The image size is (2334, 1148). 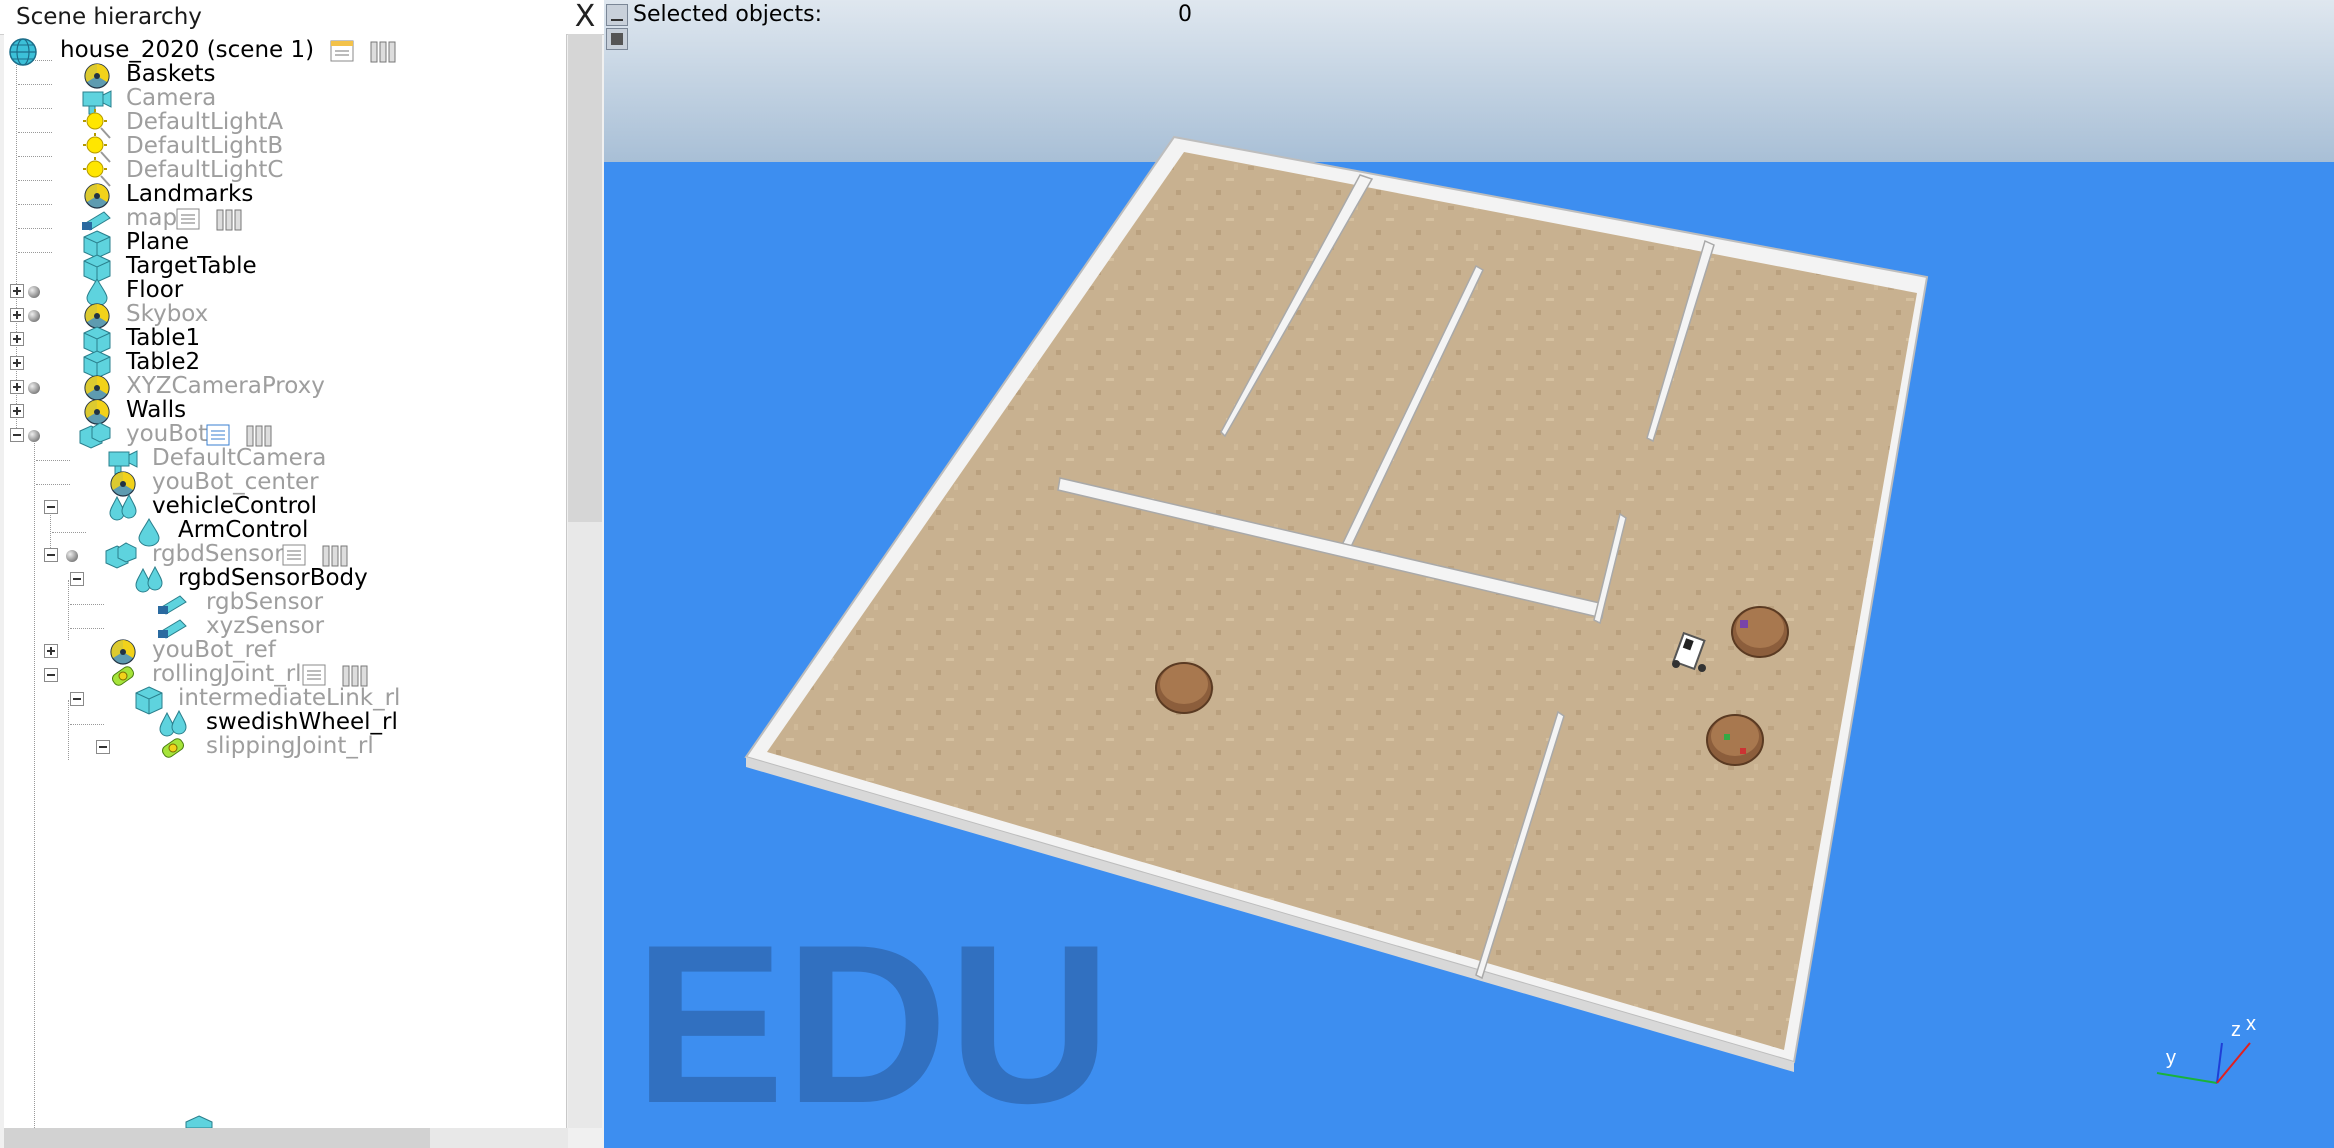 What do you see at coordinates (167, 314) in the screenshot?
I see `tree-item-label: Skybox` at bounding box center [167, 314].